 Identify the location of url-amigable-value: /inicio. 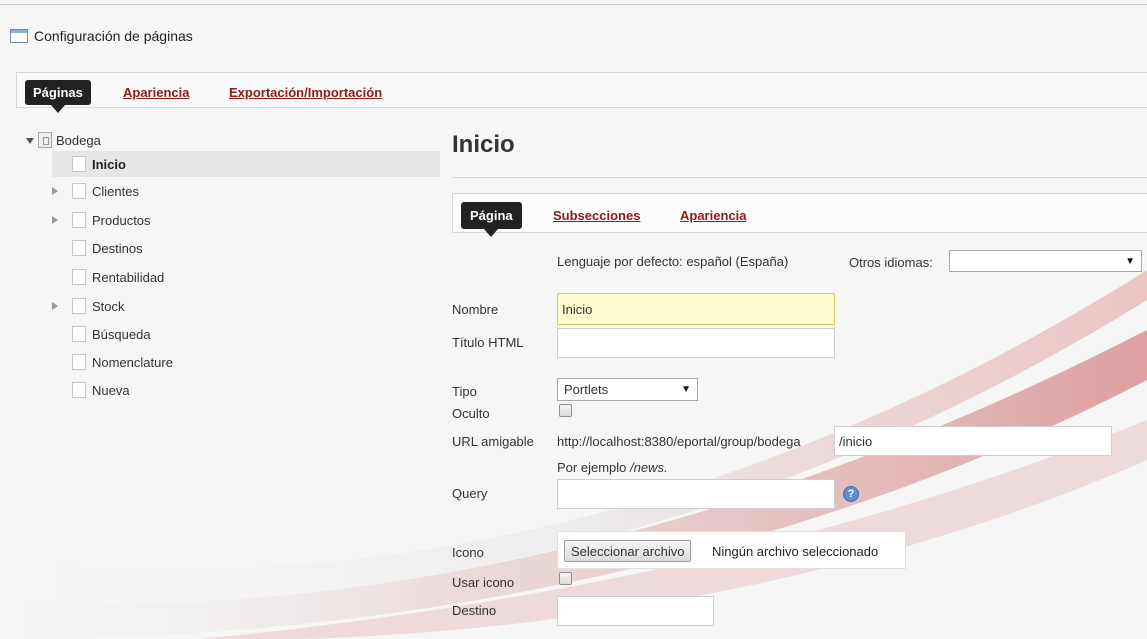
(856, 441).